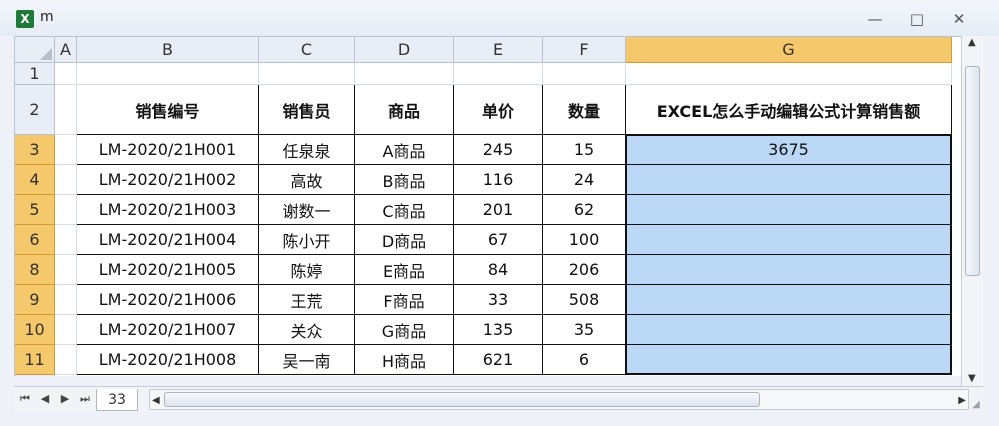 This screenshot has width=999, height=426. I want to click on table-cell: G商品, so click(404, 330).